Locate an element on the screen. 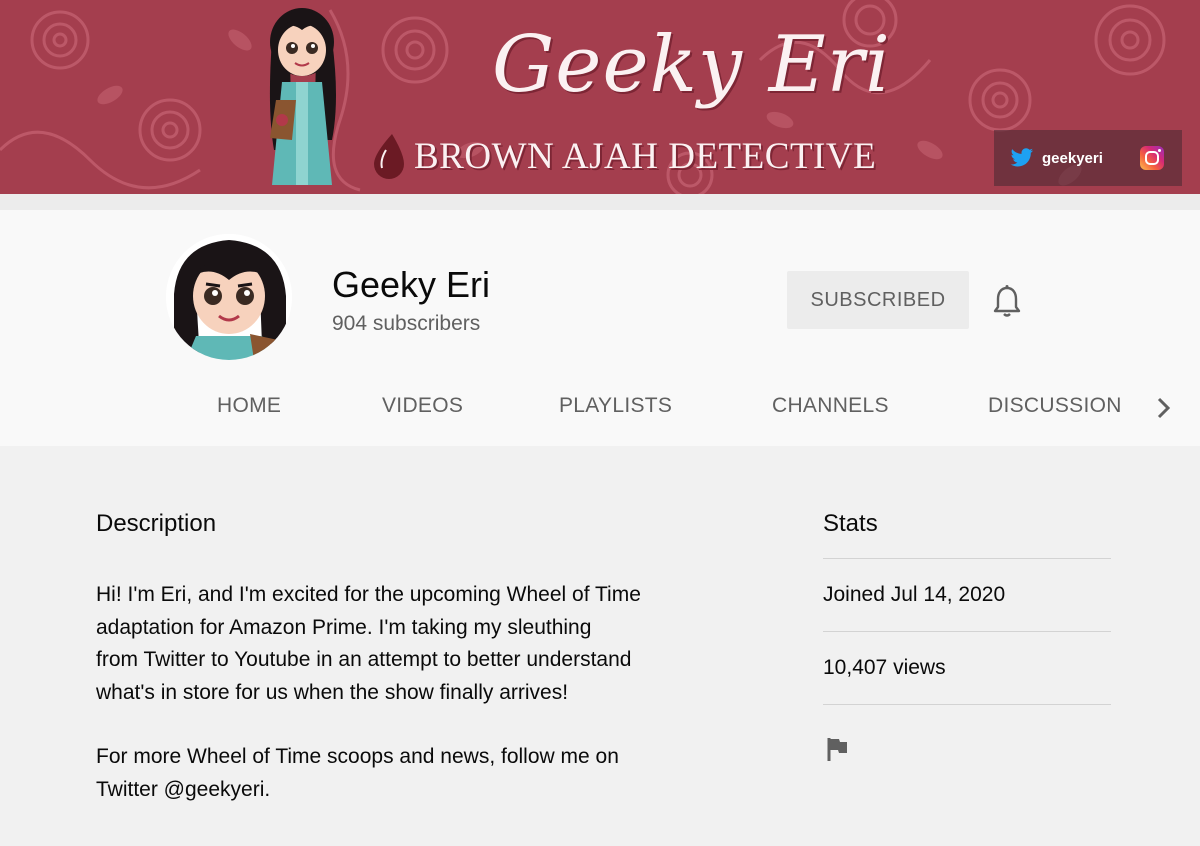  tab-discussion: DISCUSSION is located at coordinates (1055, 406).